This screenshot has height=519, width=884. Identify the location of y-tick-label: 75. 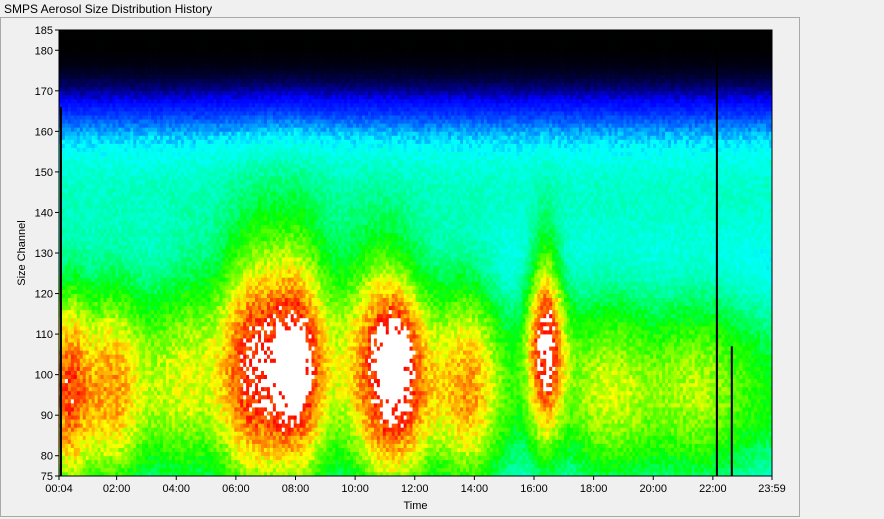
(47, 477).